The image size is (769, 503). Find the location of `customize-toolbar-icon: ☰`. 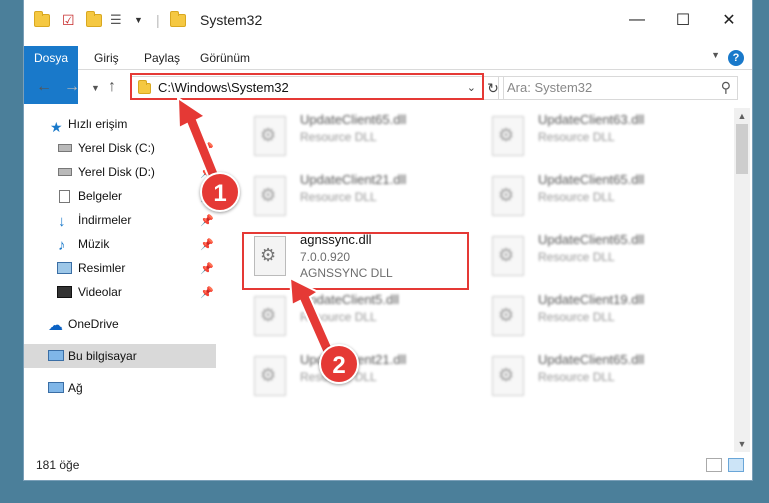

customize-toolbar-icon: ☰ is located at coordinates (116, 20).